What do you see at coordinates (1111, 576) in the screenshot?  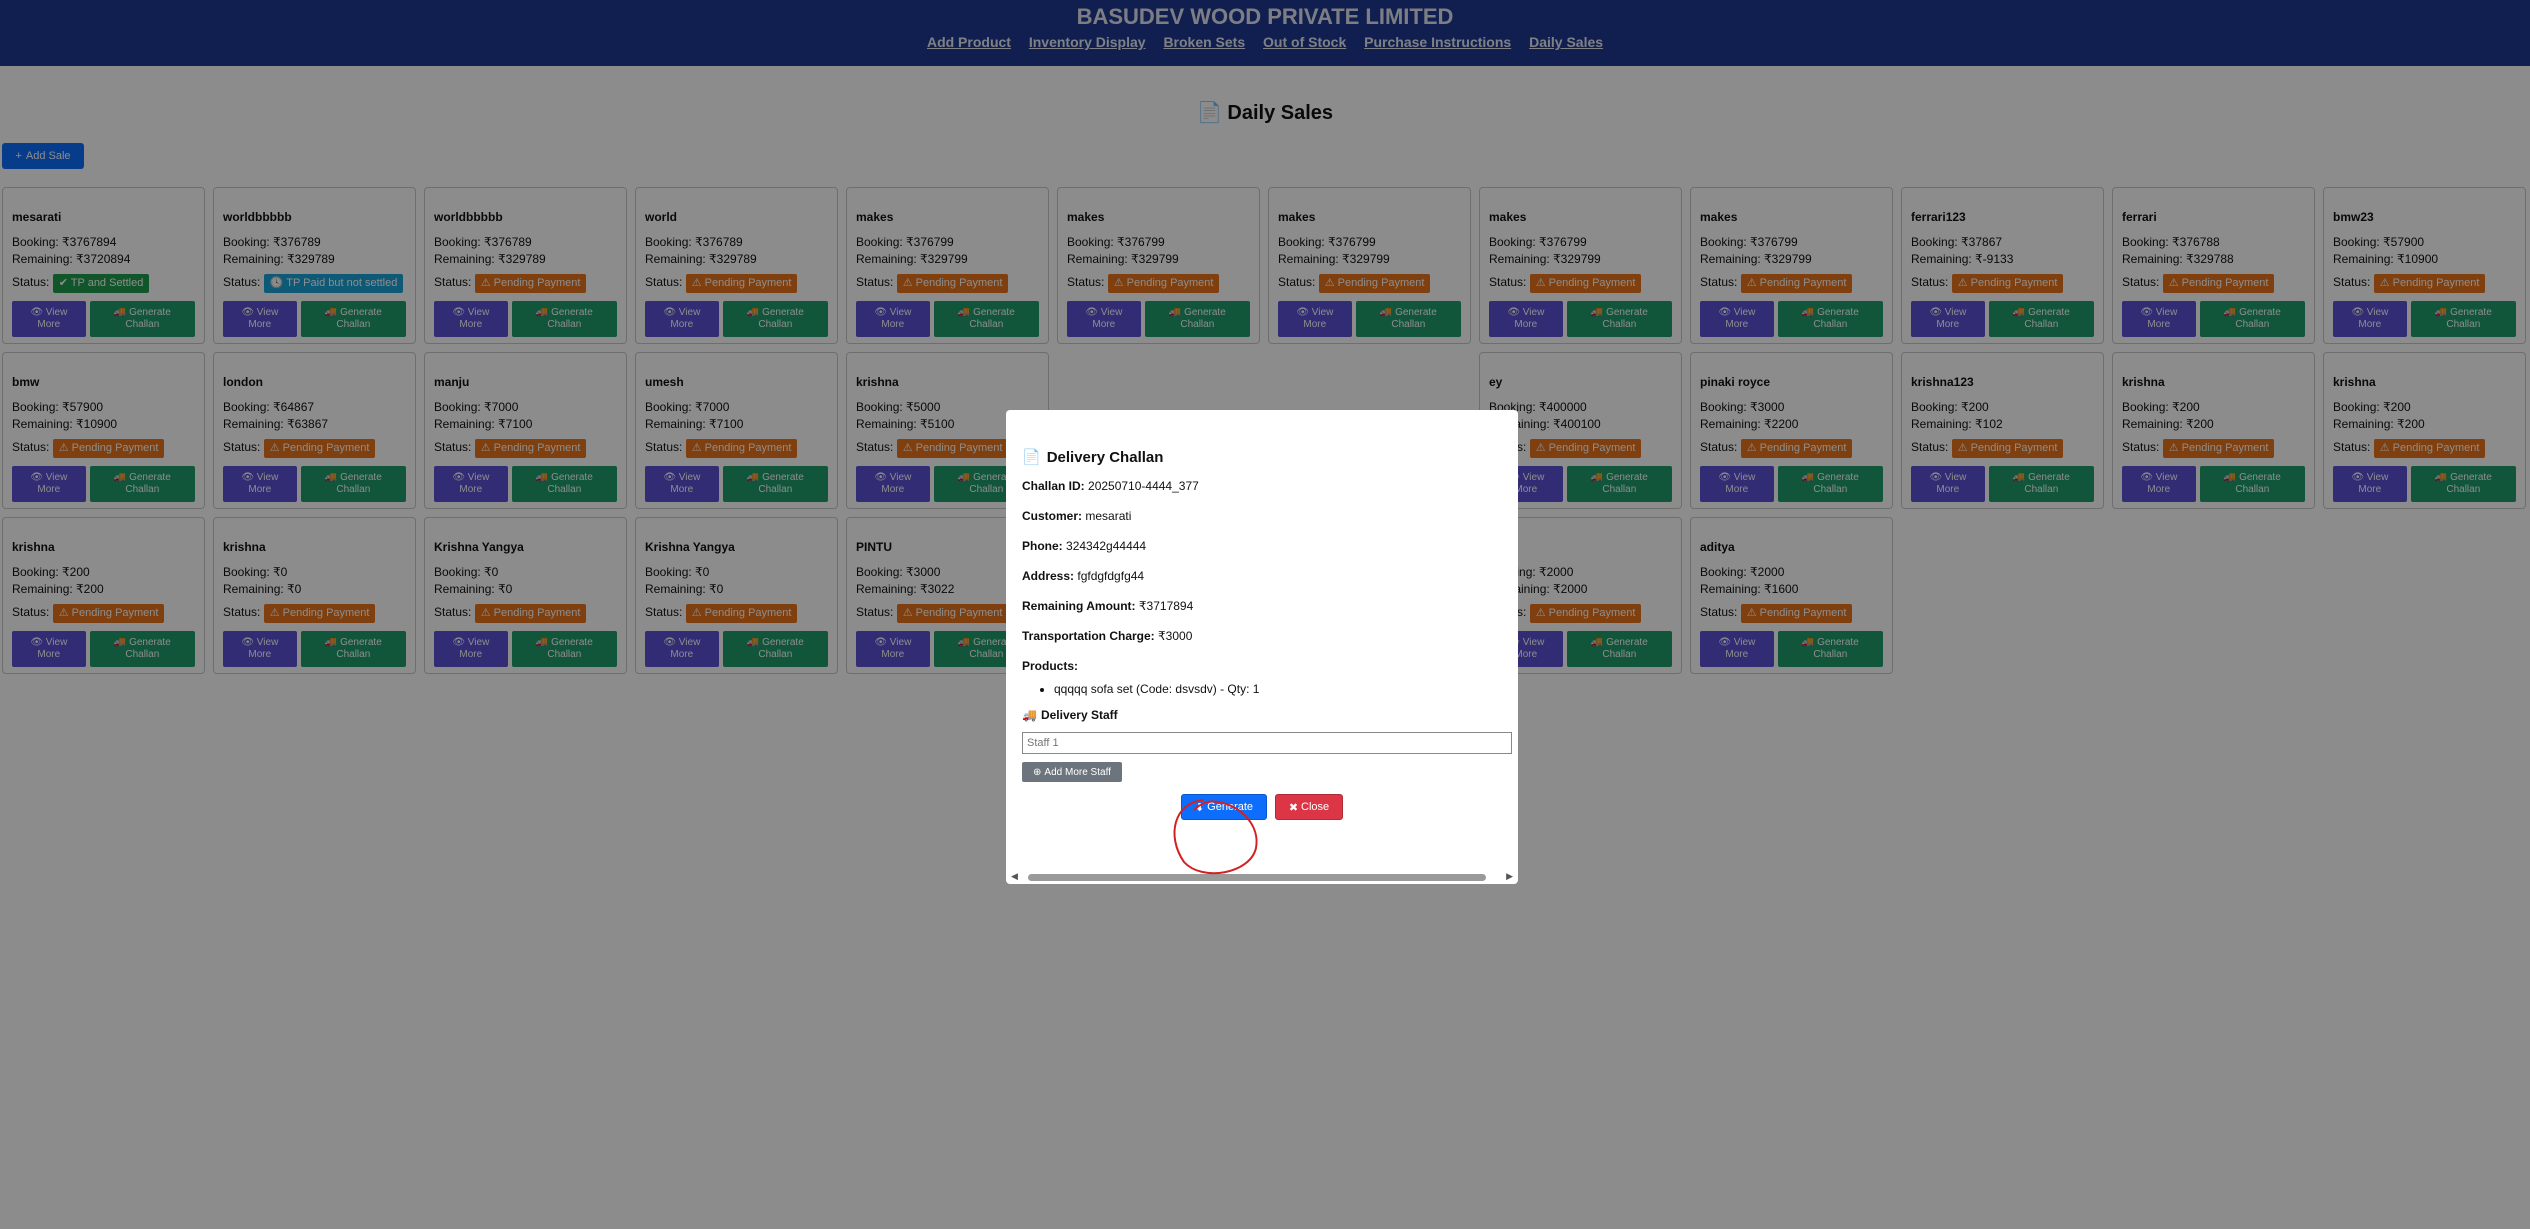 I see `address-value: fgfdgfdgfg44` at bounding box center [1111, 576].